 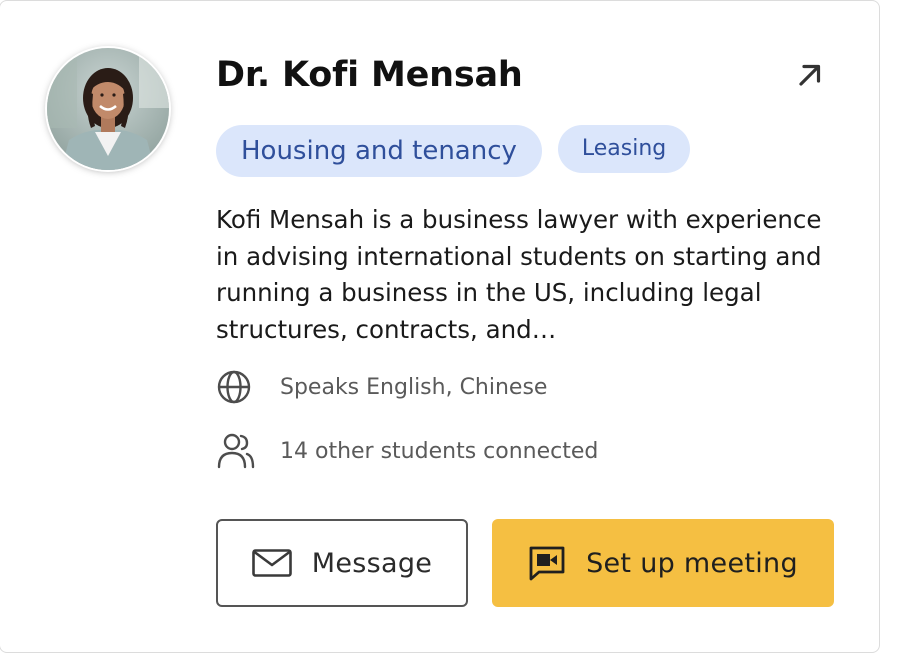 I want to click on tag-housing-and-tenancy: Housing and tenancy, so click(x=379, y=151).